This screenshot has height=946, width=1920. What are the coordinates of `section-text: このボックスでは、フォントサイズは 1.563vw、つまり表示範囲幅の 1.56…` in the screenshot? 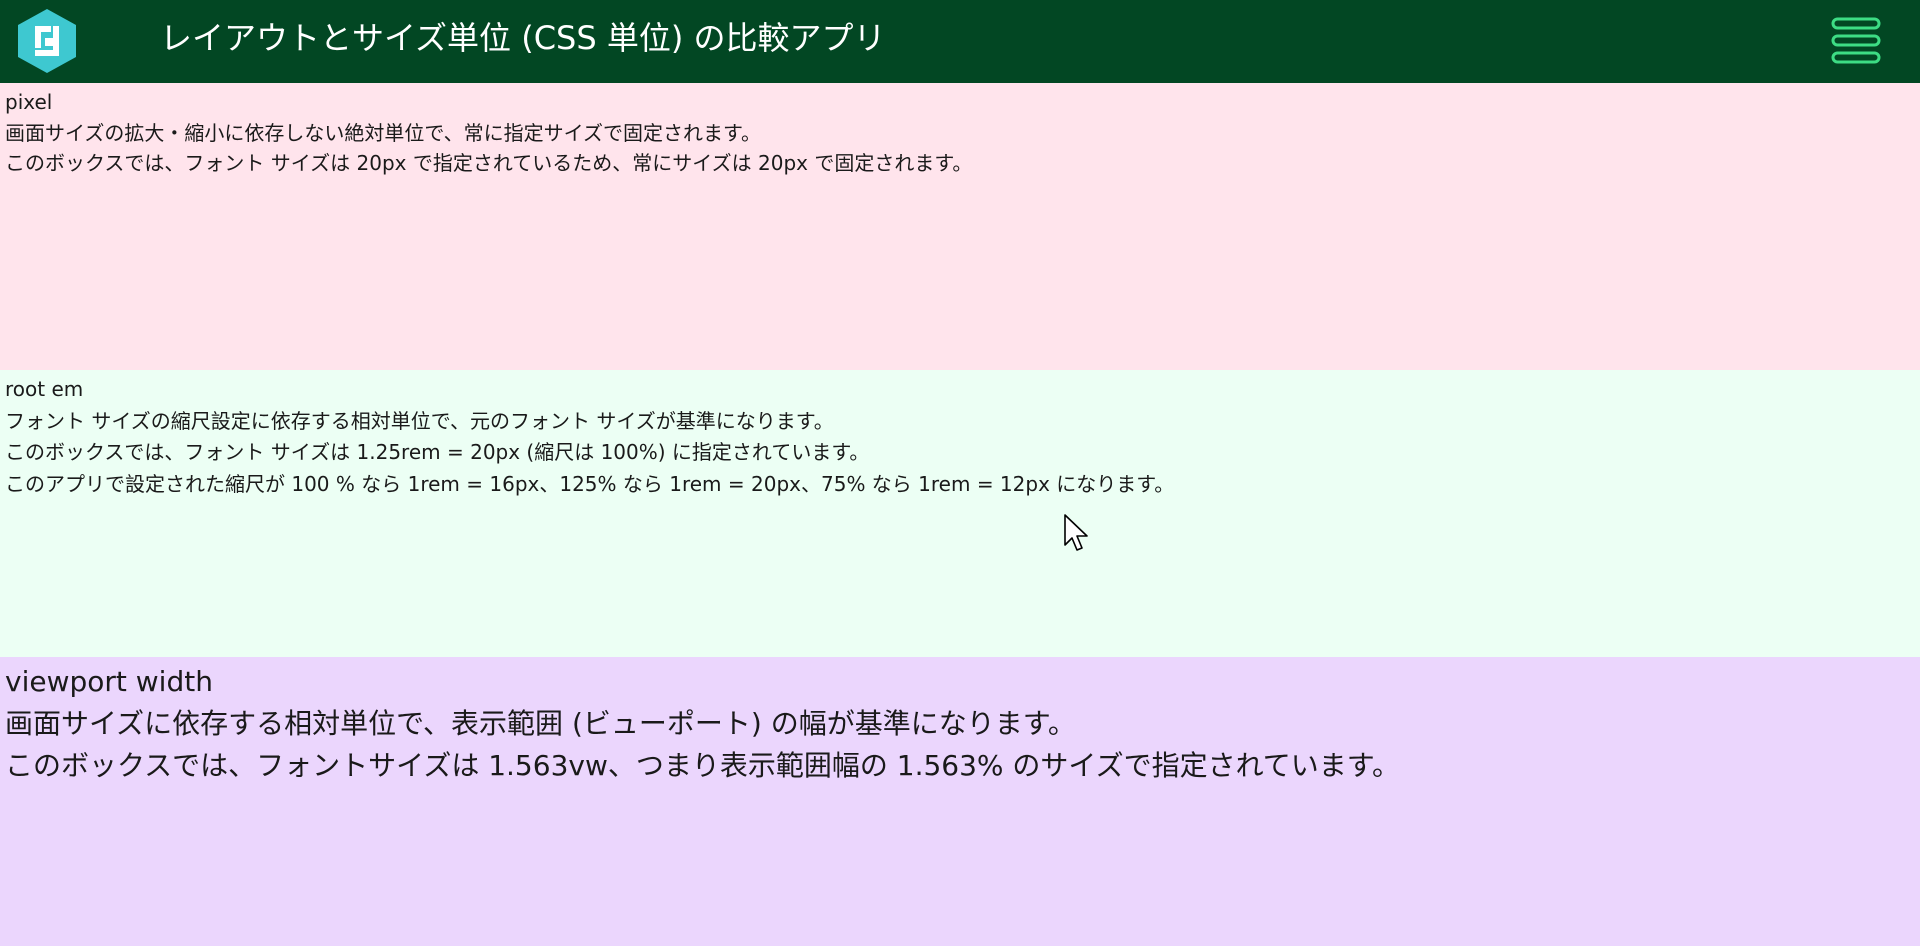 It's located at (702, 765).